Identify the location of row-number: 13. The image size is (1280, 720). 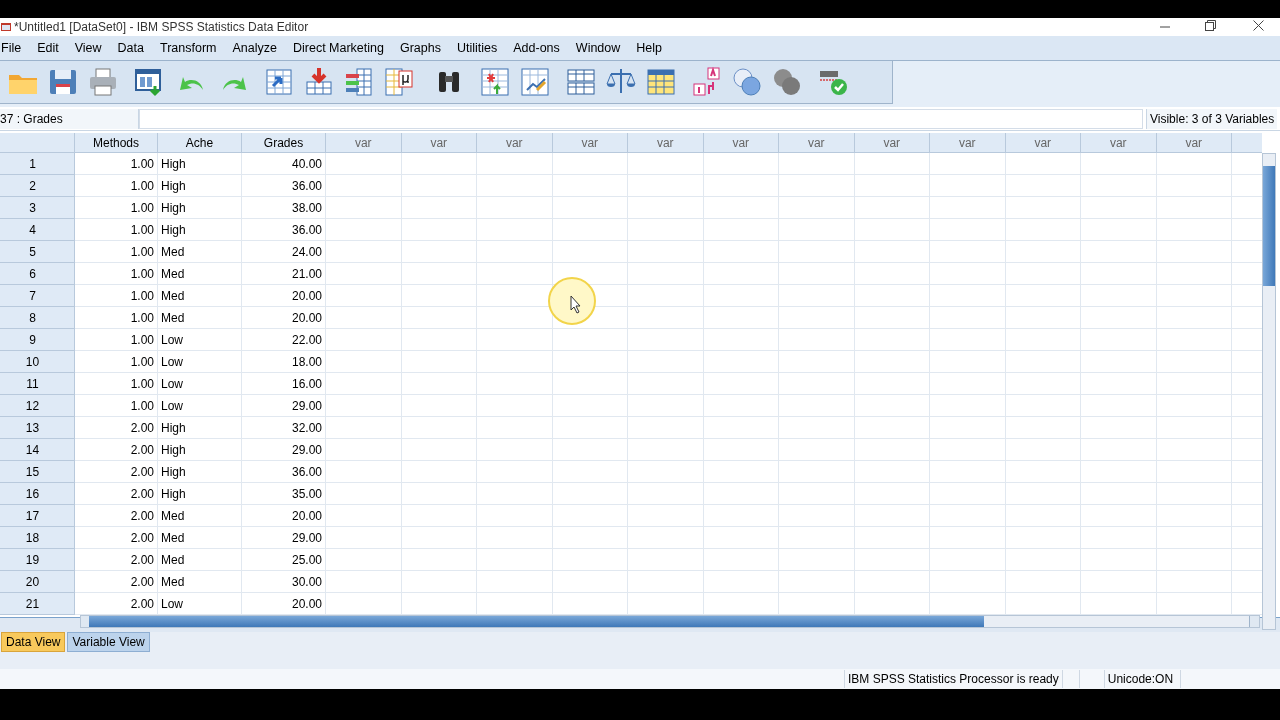
(37, 428).